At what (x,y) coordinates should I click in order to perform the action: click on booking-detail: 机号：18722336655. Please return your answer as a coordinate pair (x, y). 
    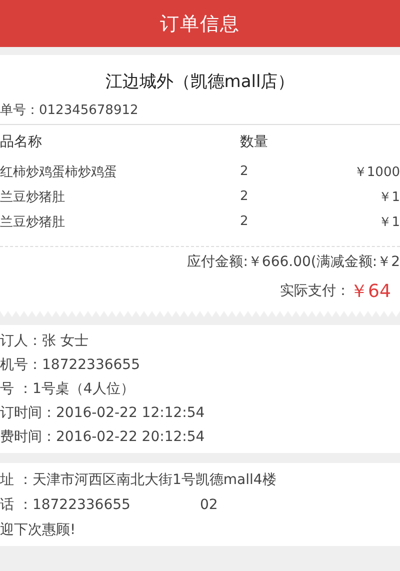
    Looking at the image, I should click on (70, 365).